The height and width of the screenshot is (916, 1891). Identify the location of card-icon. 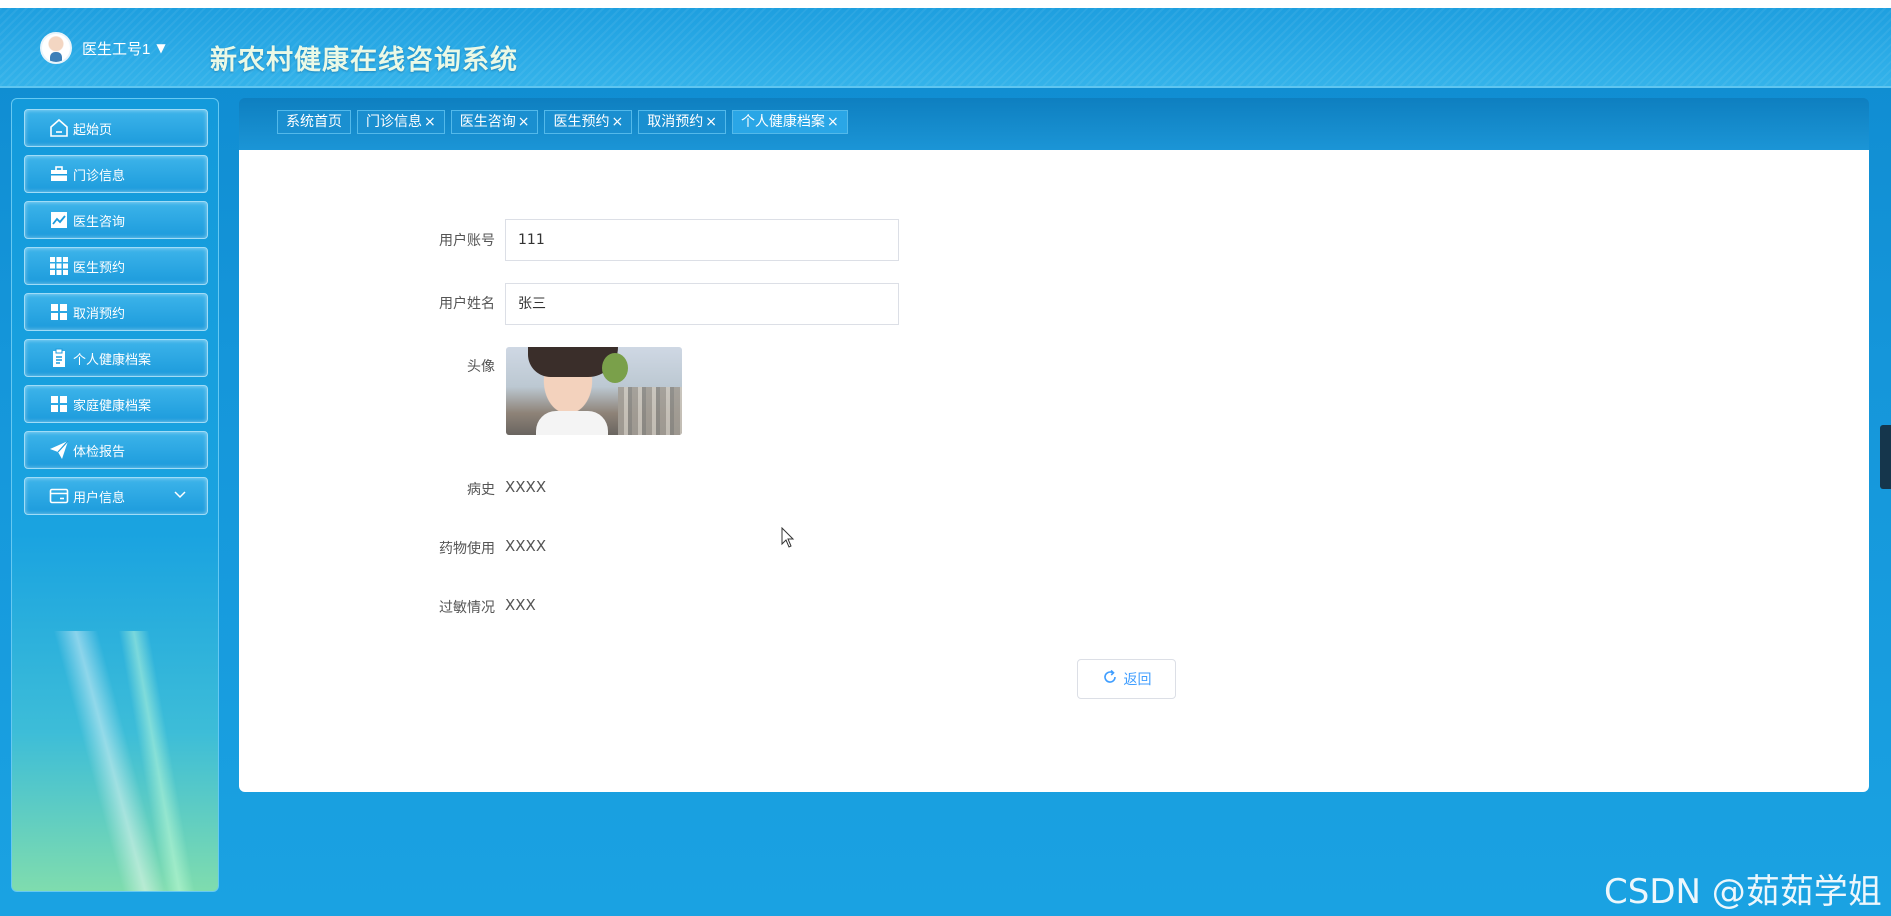
(59, 496).